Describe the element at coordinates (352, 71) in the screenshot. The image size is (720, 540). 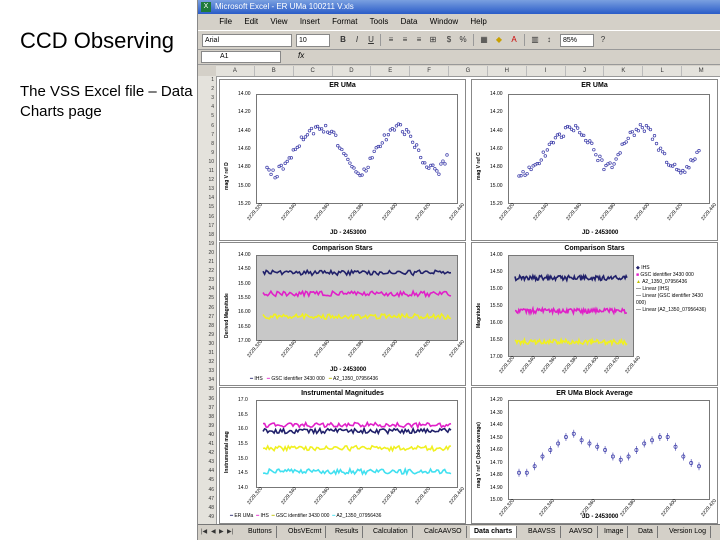
I see `column-header: D` at that location.